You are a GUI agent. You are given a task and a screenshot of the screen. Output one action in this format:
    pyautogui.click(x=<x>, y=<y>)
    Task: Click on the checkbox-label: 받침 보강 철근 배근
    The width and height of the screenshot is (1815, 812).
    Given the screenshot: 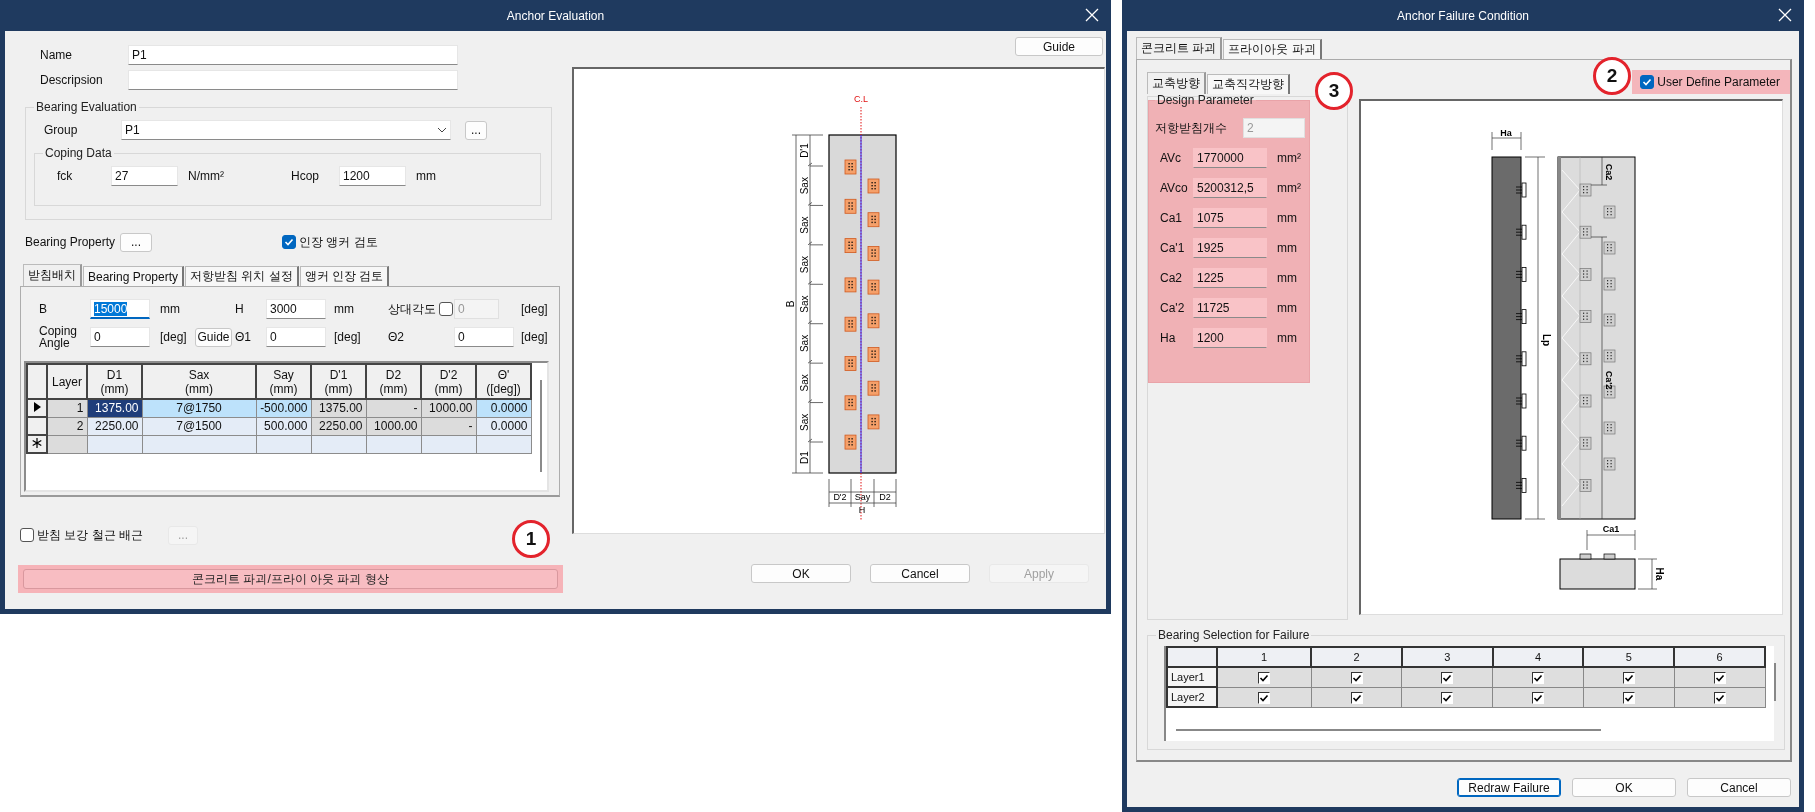 What is the action you would take?
    pyautogui.click(x=90, y=535)
    